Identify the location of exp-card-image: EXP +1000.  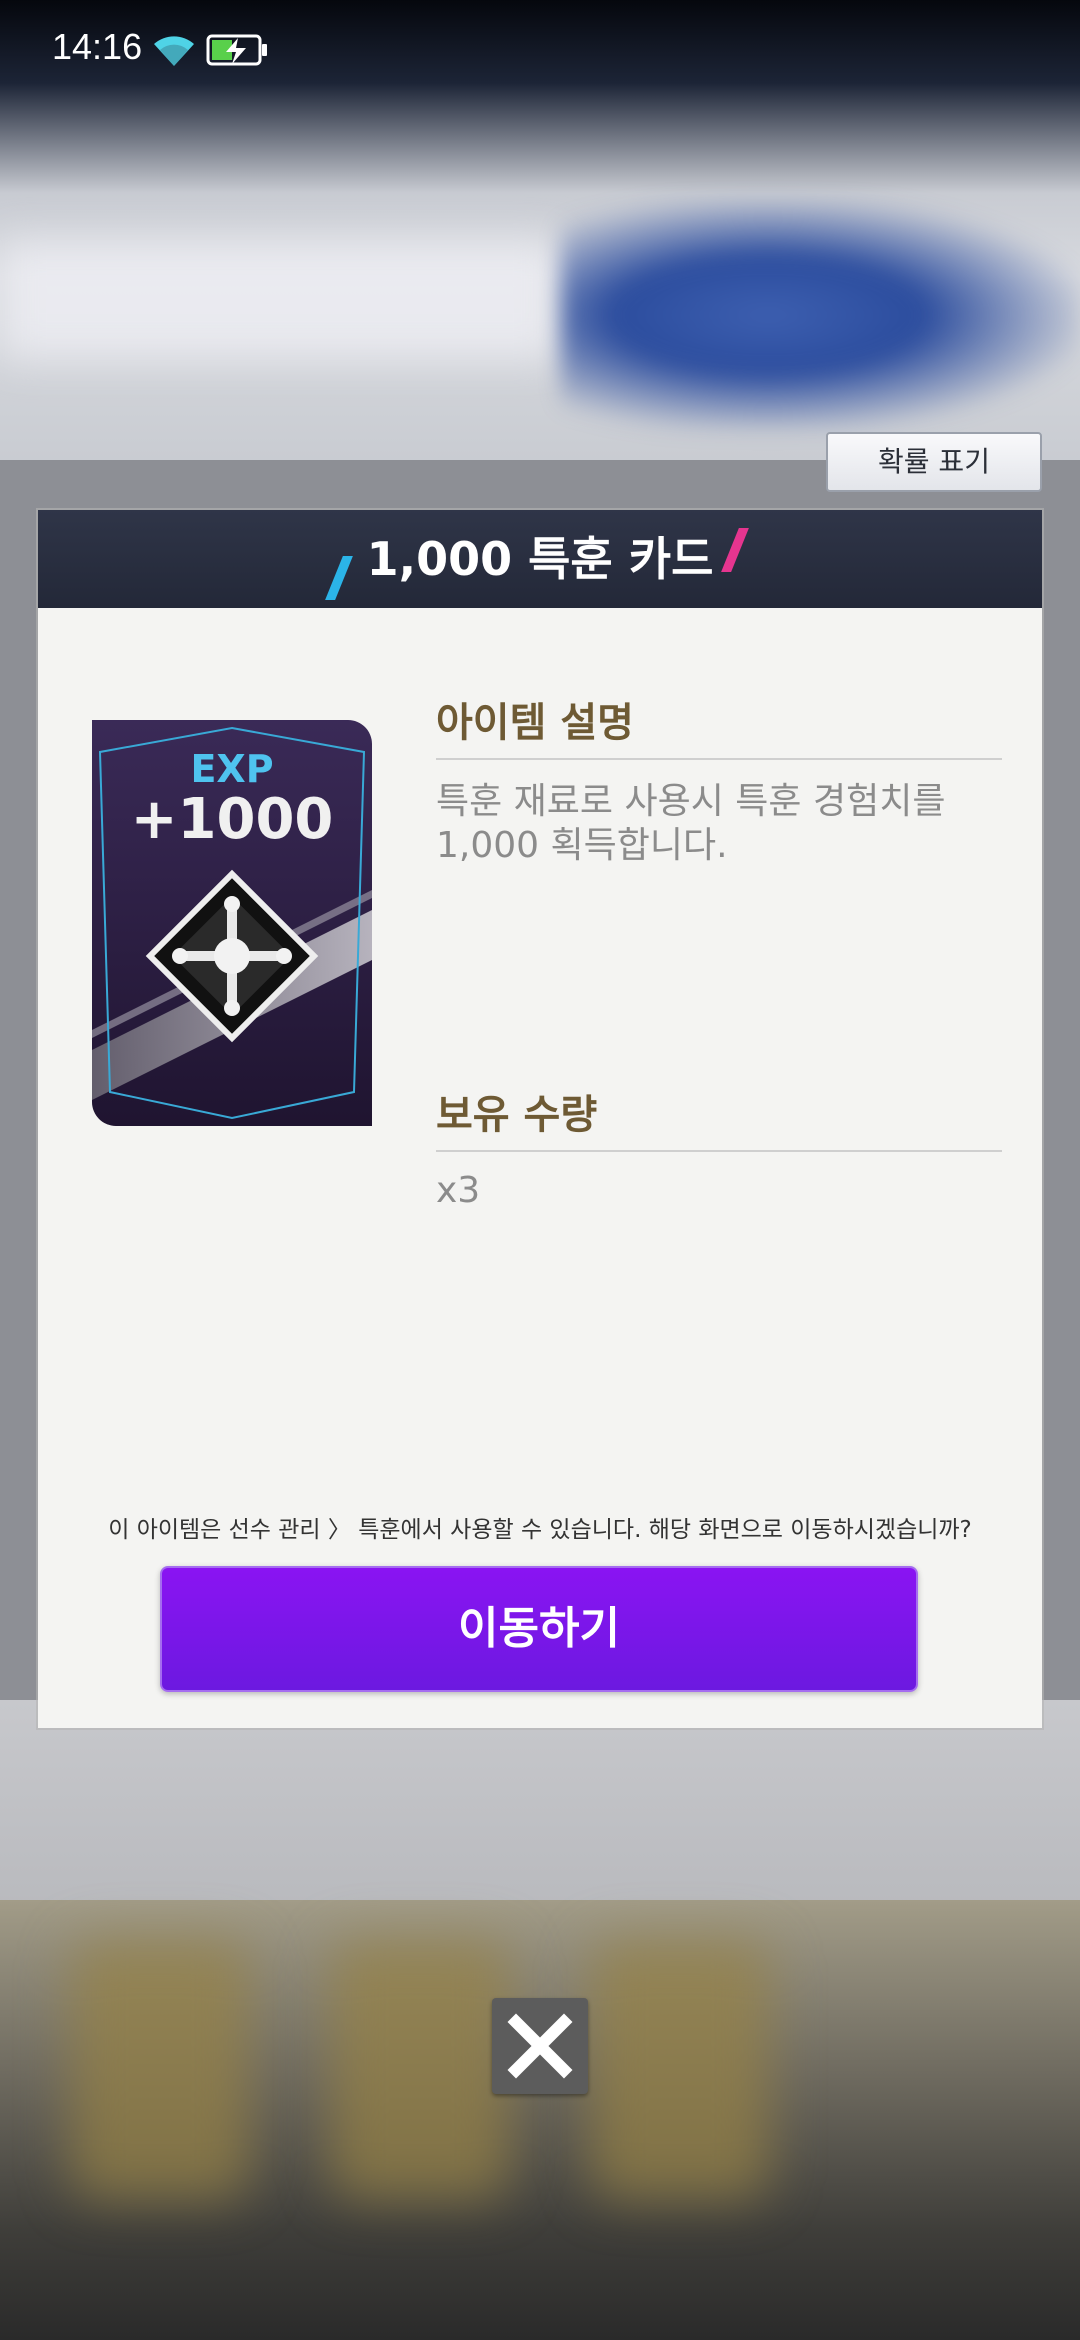
(232, 923).